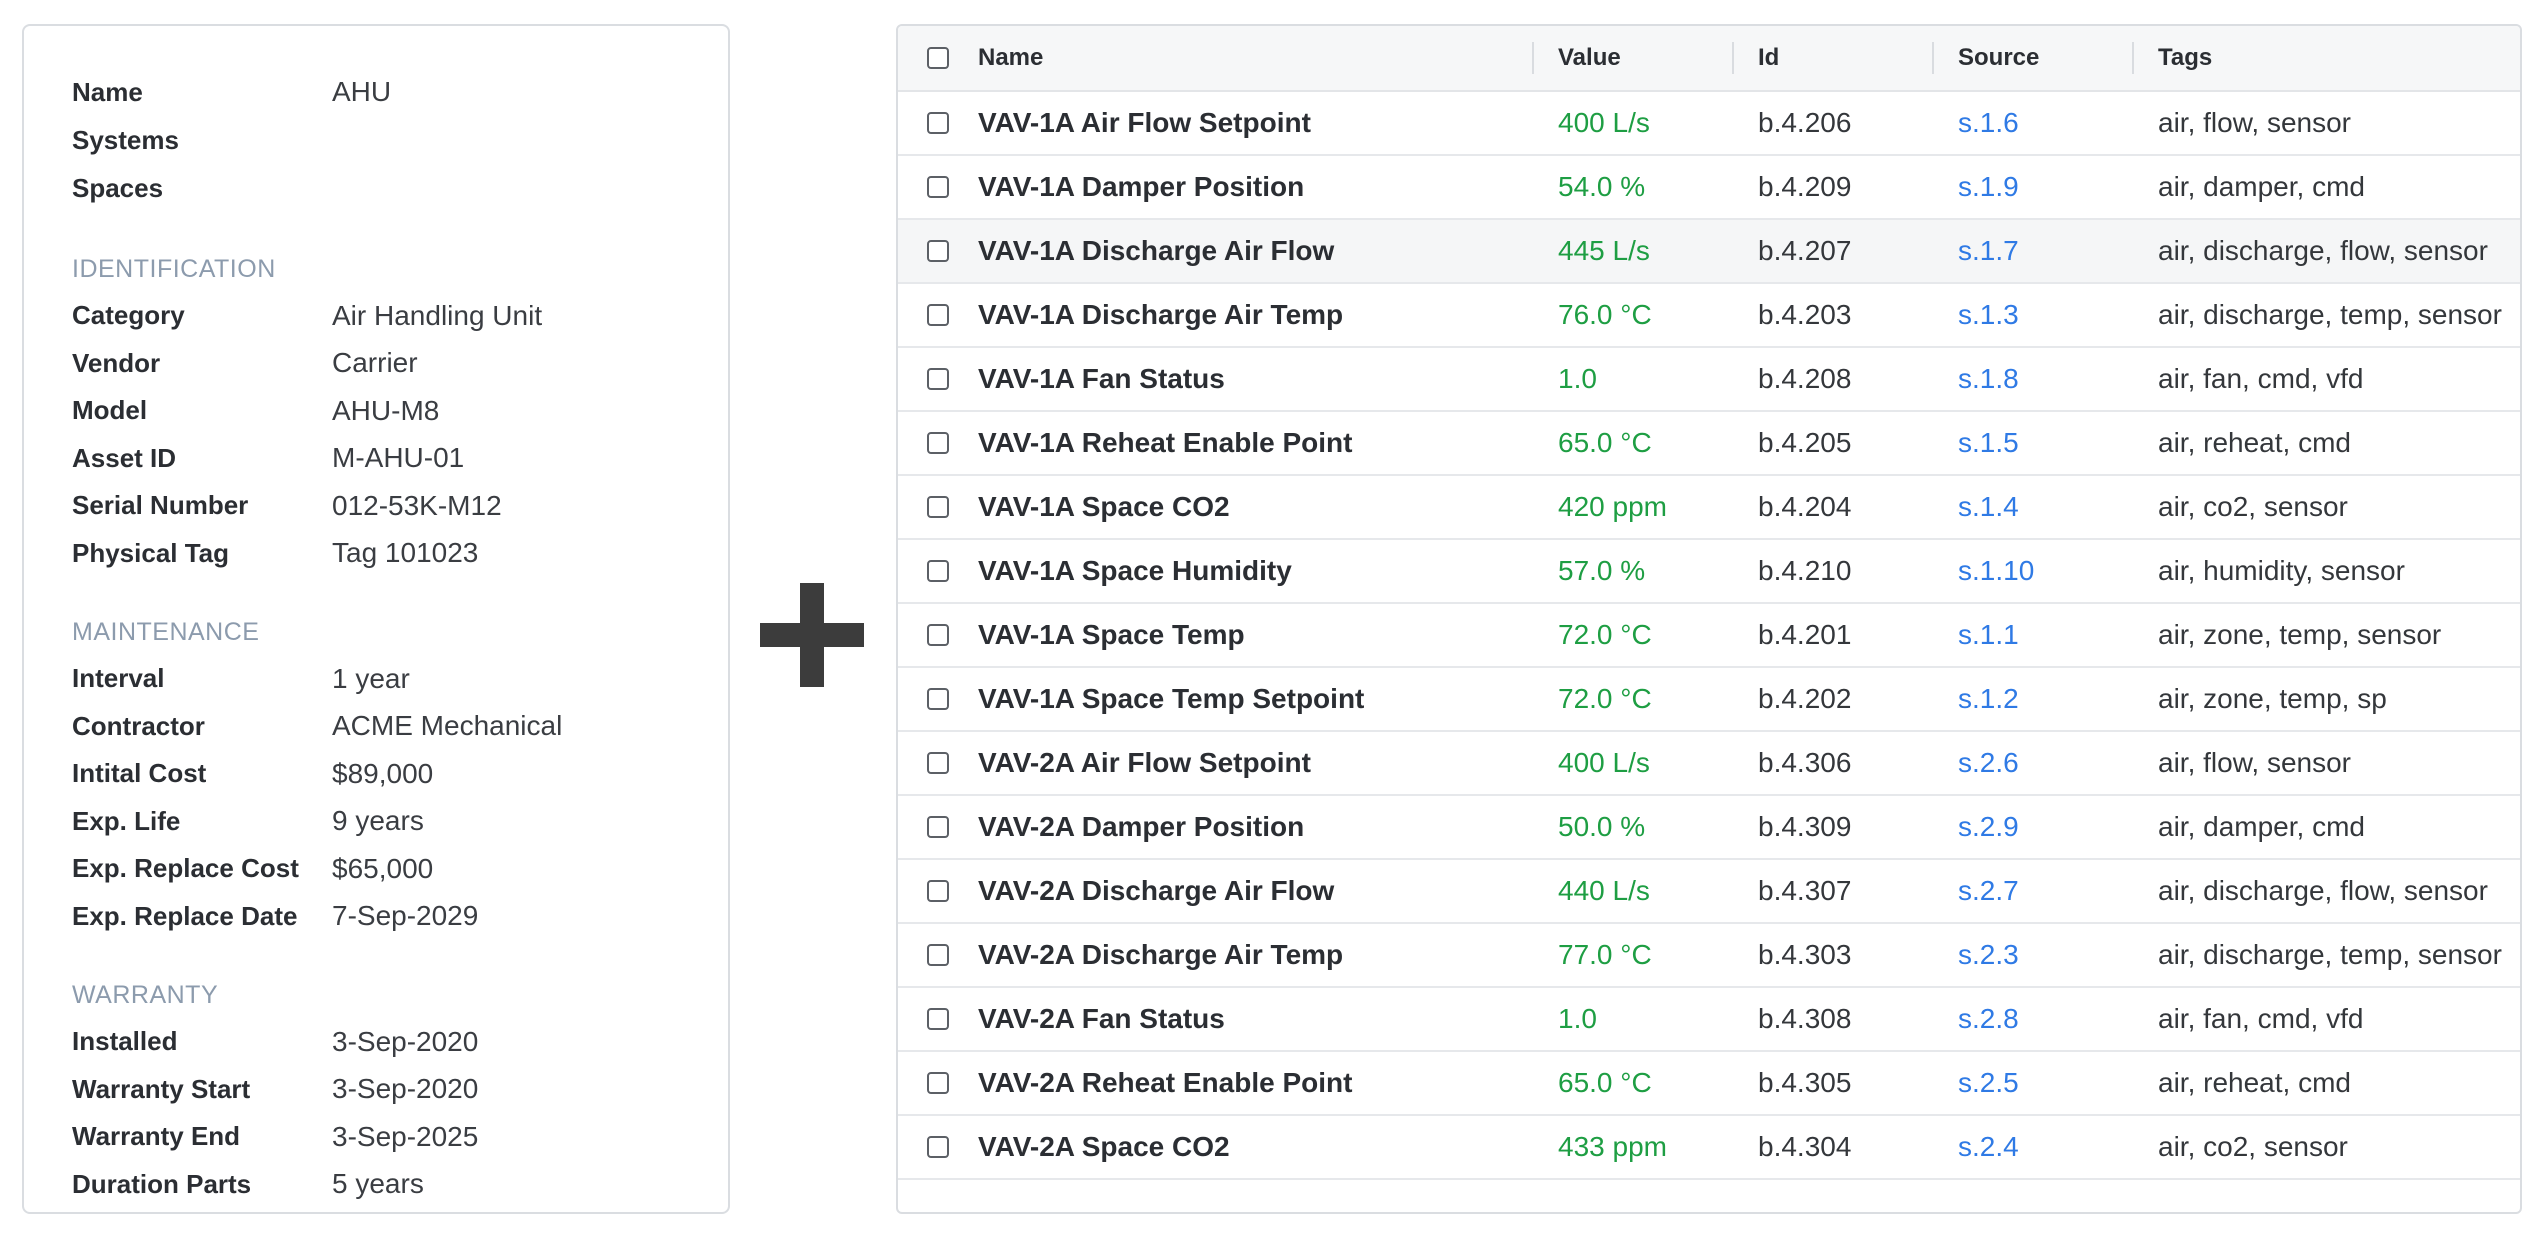 This screenshot has width=2540, height=1238. What do you see at coordinates (124, 457) in the screenshot?
I see `detail-label: Asset ID` at bounding box center [124, 457].